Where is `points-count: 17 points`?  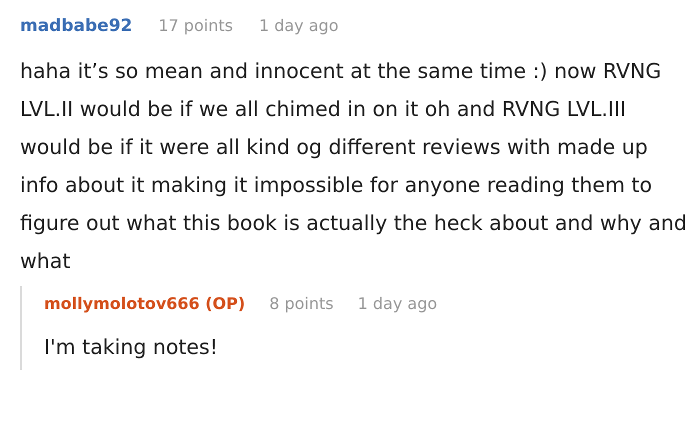
points-count: 17 points is located at coordinates (195, 25).